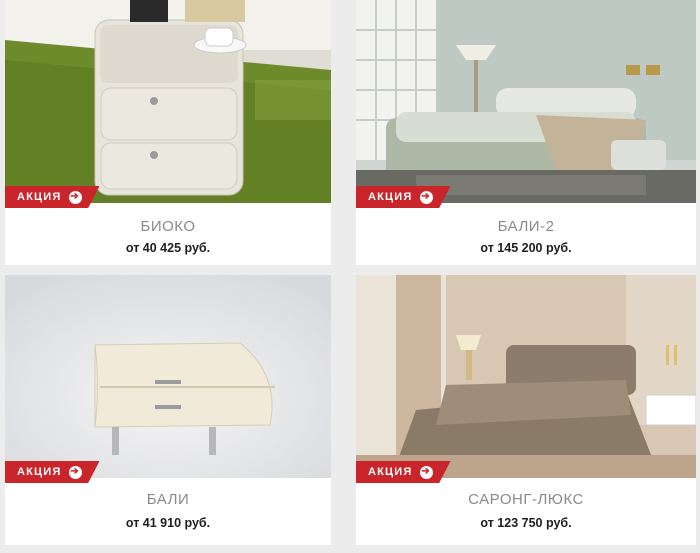  I want to click on product-price: от 145 200 руб., so click(526, 248).